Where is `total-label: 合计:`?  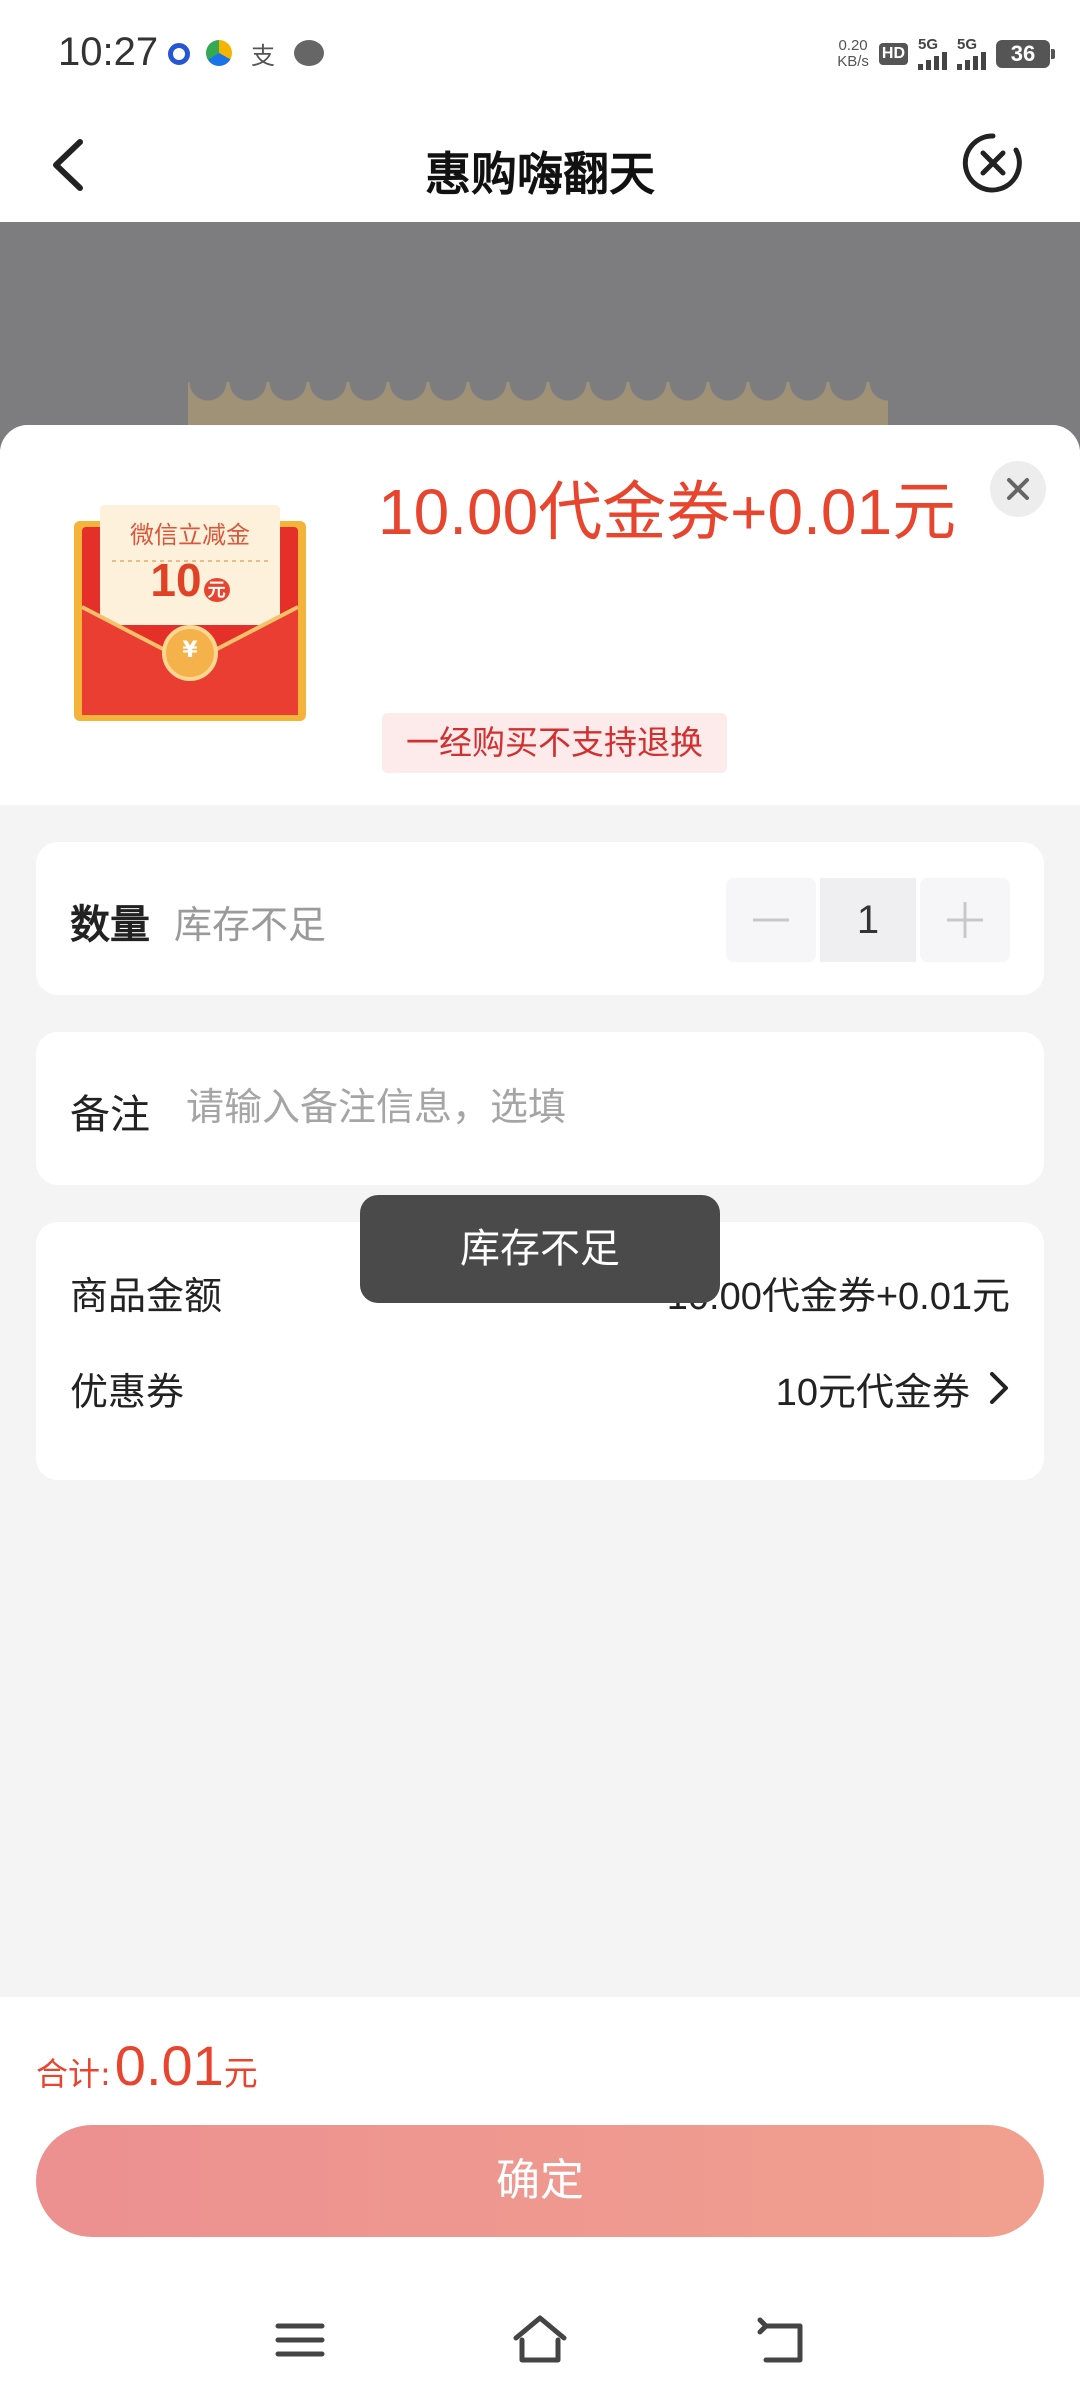 total-label: 合计: is located at coordinates (73, 2074).